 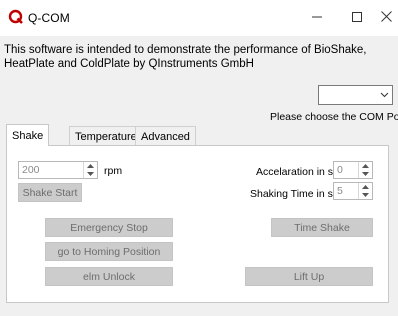 What do you see at coordinates (340, 170) in the screenshot?
I see `acceleration-value: 0` at bounding box center [340, 170].